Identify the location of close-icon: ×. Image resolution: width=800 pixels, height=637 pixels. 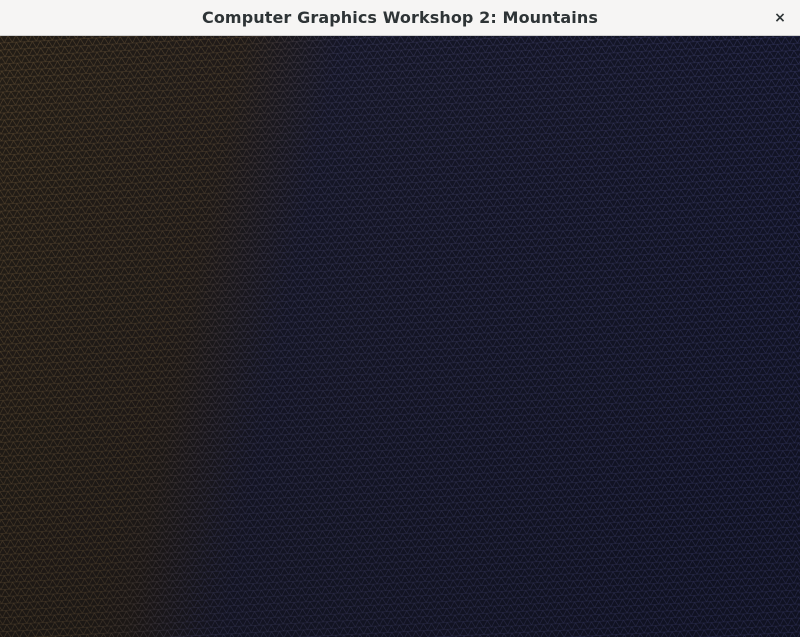
(780, 18).